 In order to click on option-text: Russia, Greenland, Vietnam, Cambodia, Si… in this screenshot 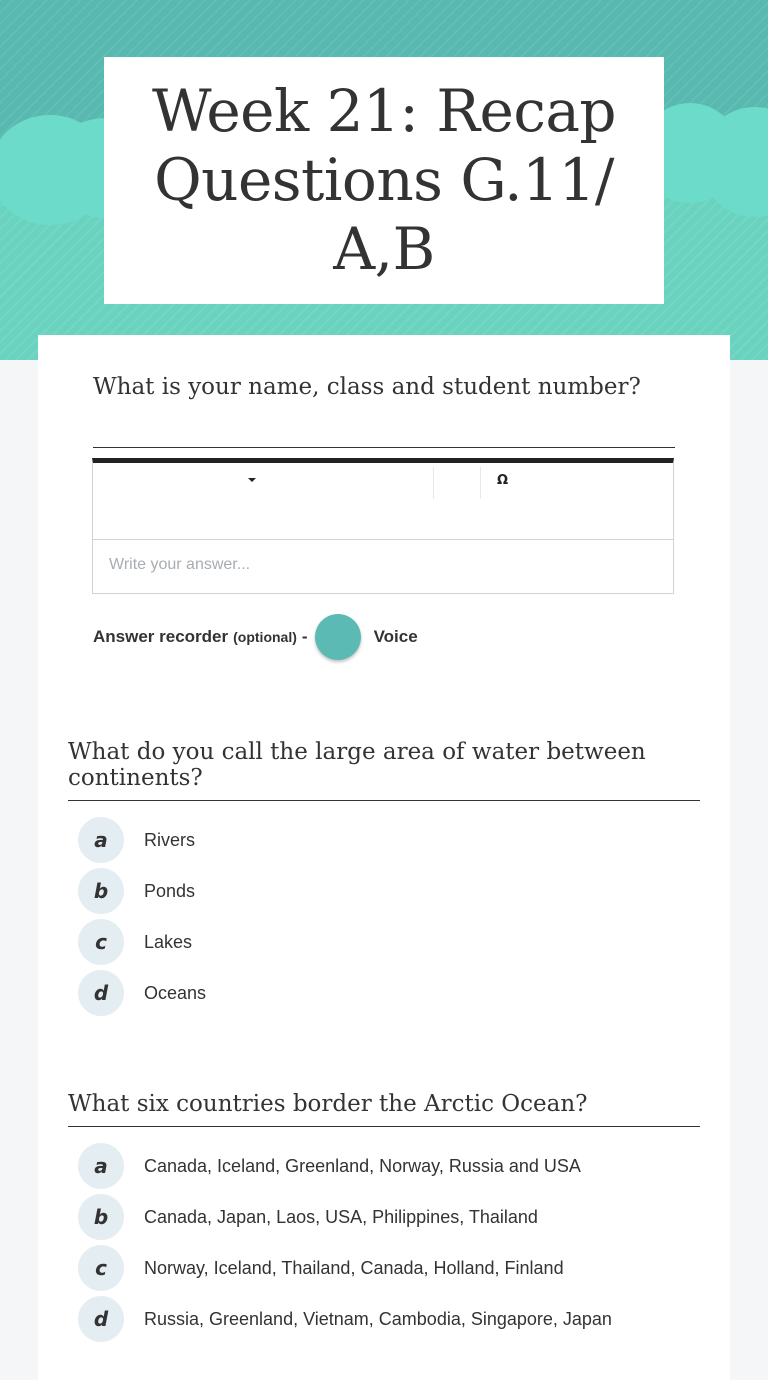, I will do `click(378, 1318)`.